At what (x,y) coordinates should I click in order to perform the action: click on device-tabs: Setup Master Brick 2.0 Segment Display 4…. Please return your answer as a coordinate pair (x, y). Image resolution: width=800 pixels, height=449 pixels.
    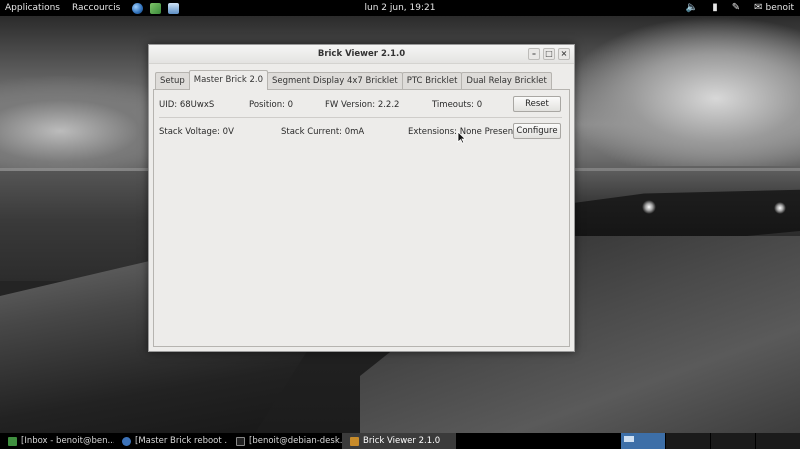
    Looking at the image, I should click on (353, 80).